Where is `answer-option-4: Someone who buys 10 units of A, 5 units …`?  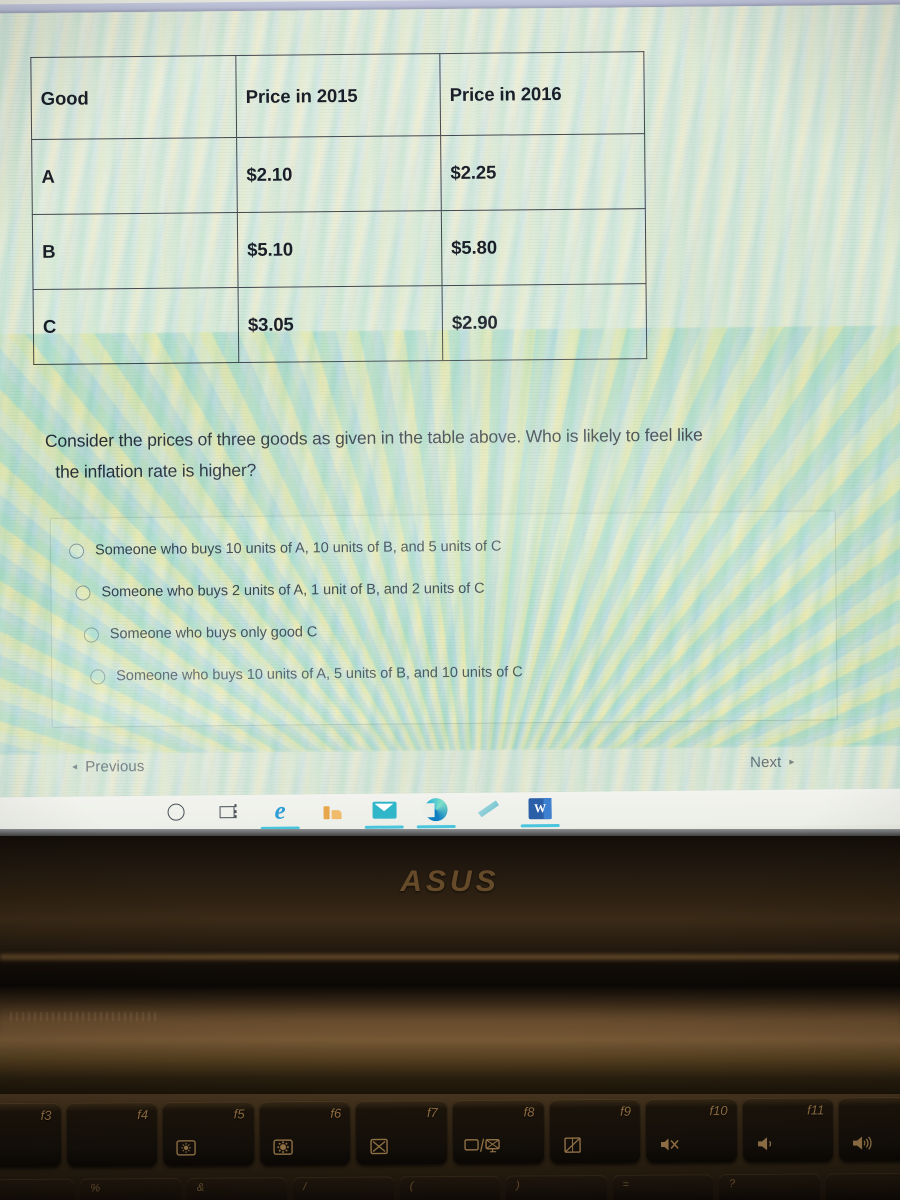 answer-option-4: Someone who buys 10 units of A, 5 units … is located at coordinates (306, 674).